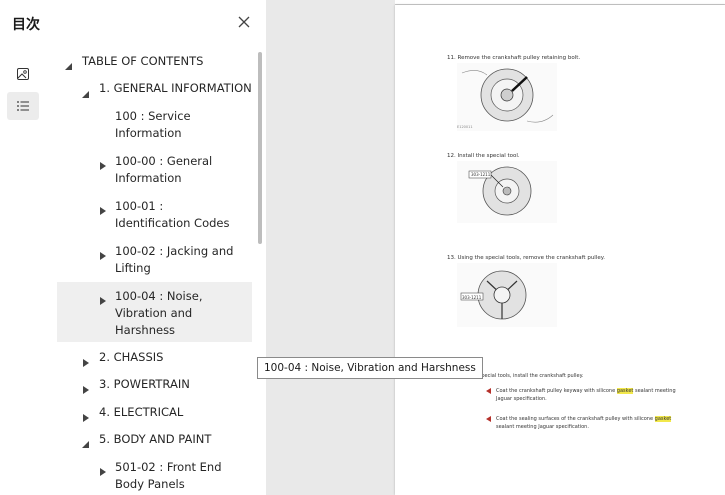 Image resolution: width=725 pixels, height=495 pixels. Describe the element at coordinates (24, 271) in the screenshot. I see `sidebar-rail` at that location.